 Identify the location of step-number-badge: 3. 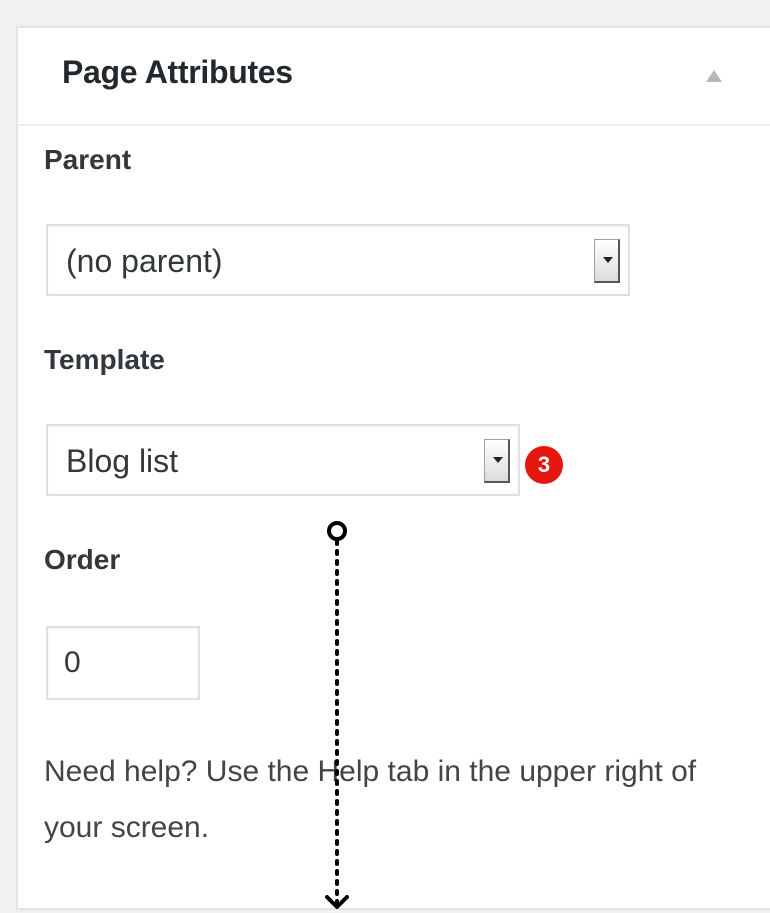
(544, 465).